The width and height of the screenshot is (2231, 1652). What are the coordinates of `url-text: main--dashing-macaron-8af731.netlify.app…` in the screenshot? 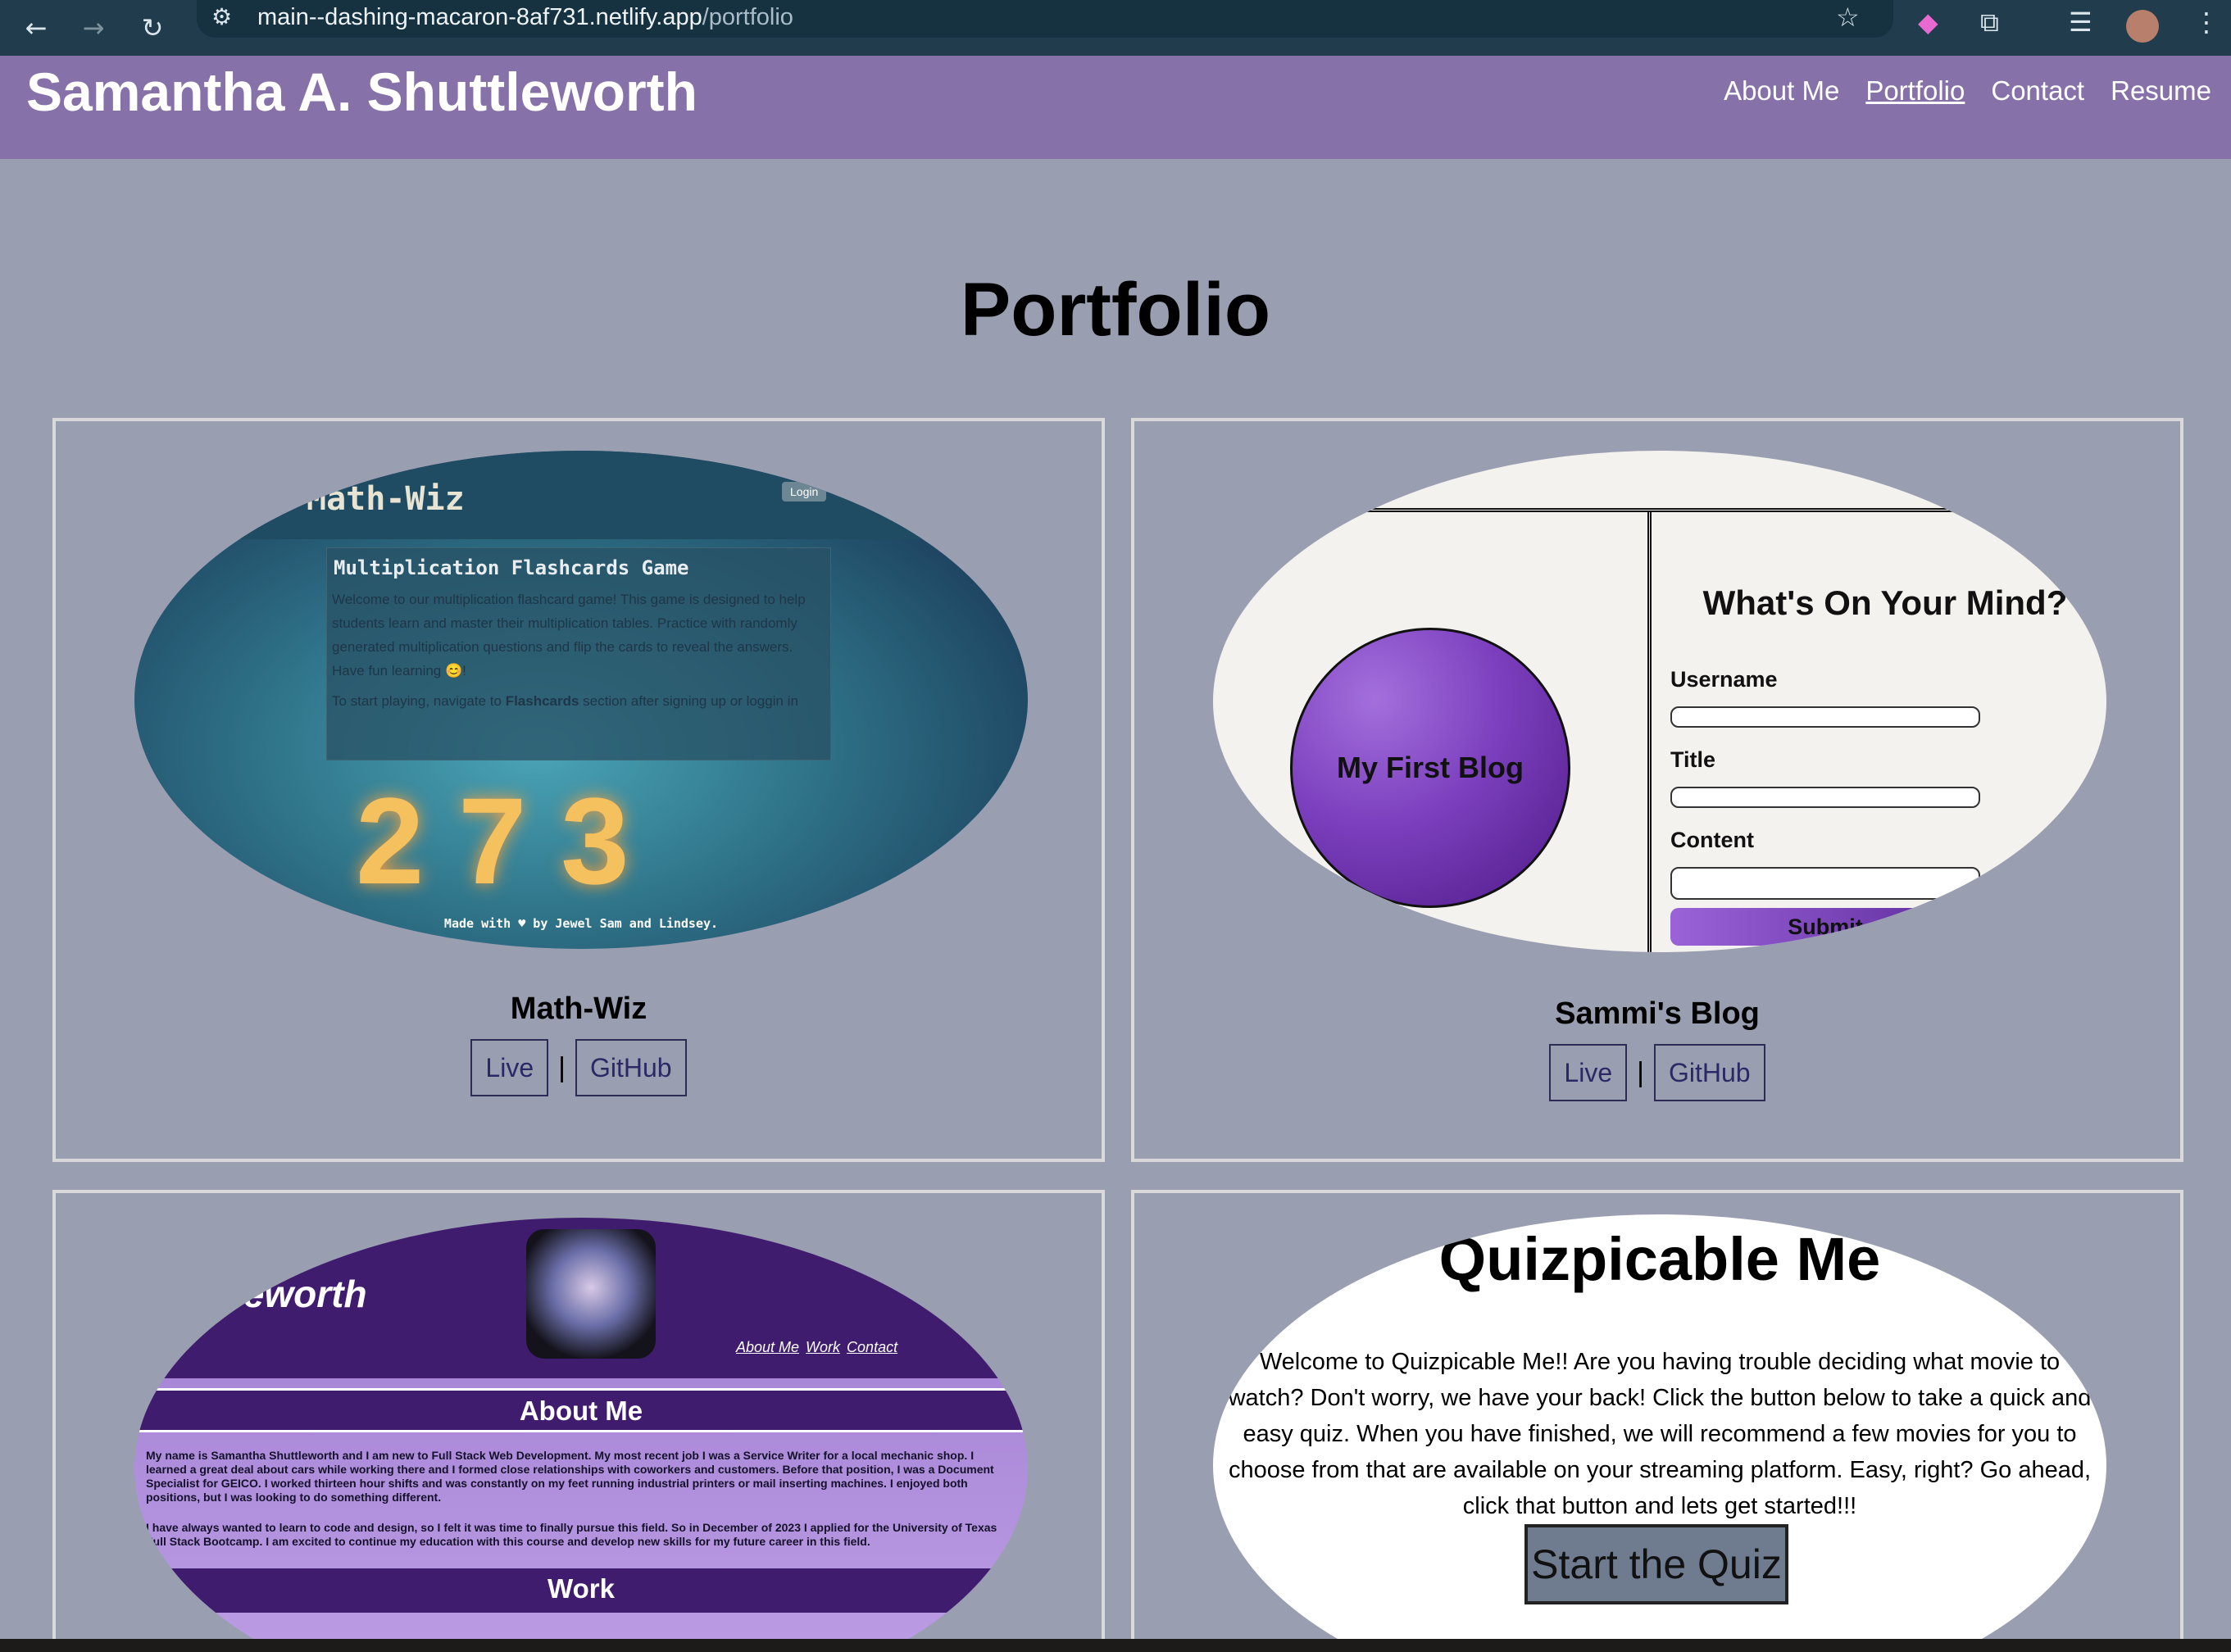 It's located at (525, 17).